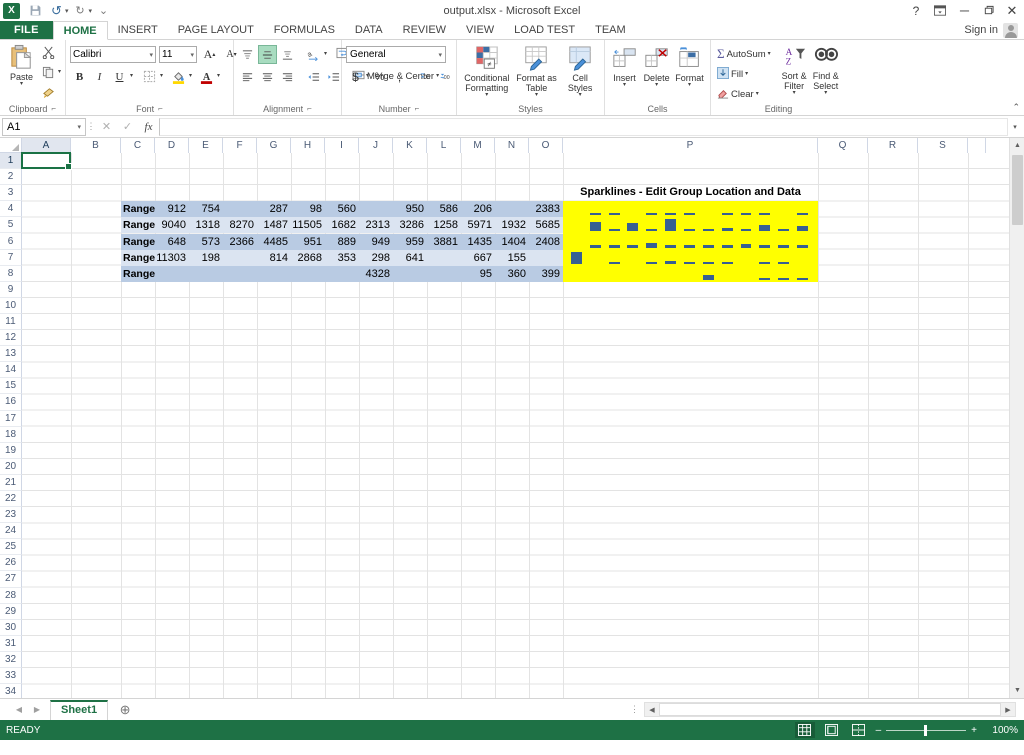 This screenshot has width=1024, height=755. What do you see at coordinates (410, 225) in the screenshot?
I see `data-cell: 3286` at bounding box center [410, 225].